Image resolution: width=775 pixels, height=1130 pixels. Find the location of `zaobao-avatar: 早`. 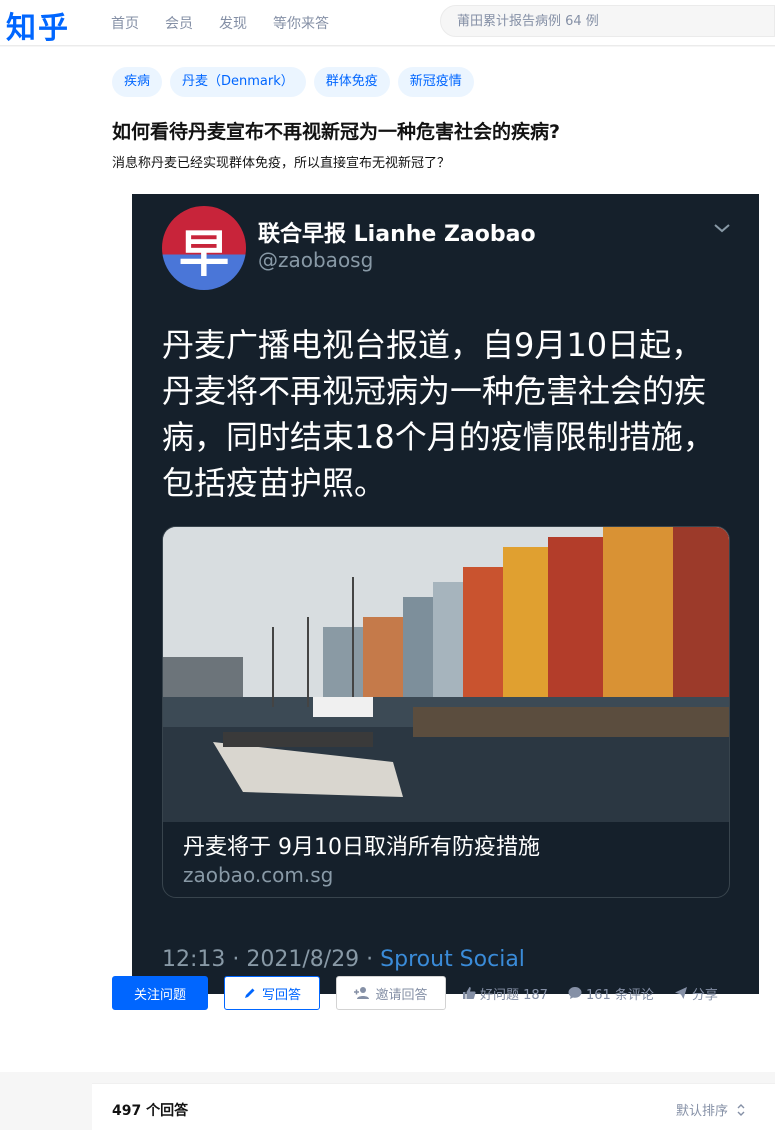

zaobao-avatar: 早 is located at coordinates (204, 248).